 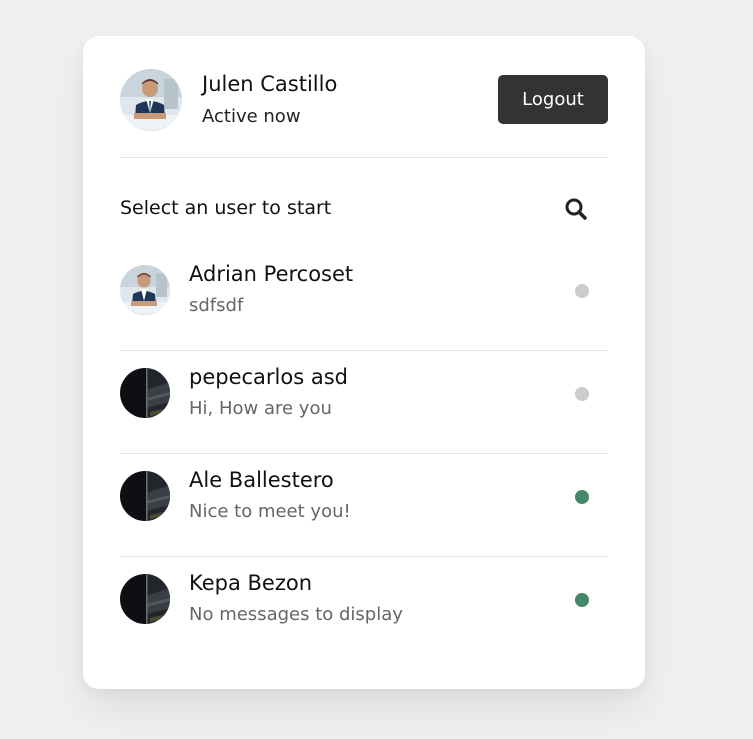 What do you see at coordinates (364, 211) in the screenshot?
I see `search-bar: Select an user to start` at bounding box center [364, 211].